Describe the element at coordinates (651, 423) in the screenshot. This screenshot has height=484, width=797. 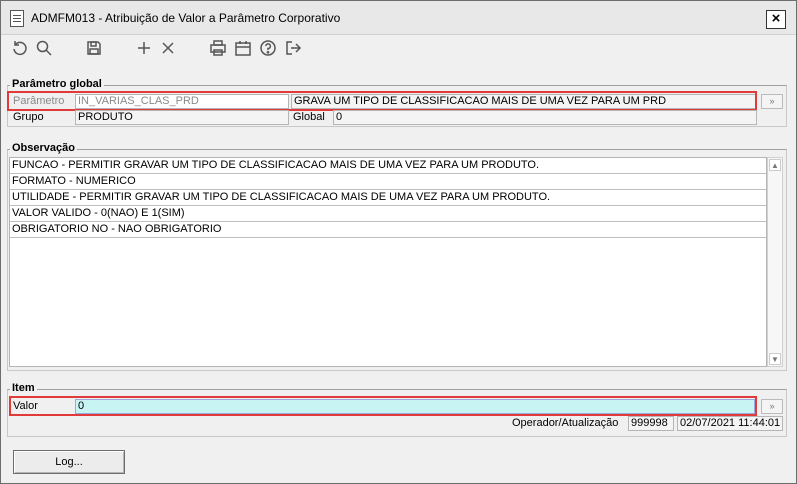
I see `operador-field: 999998` at that location.